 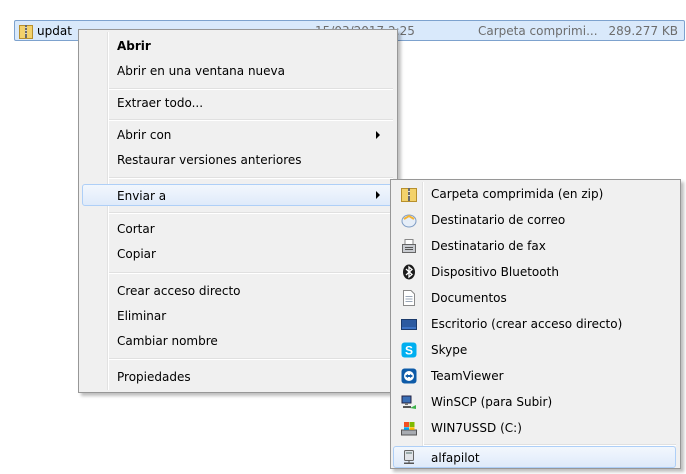 What do you see at coordinates (179, 291) in the screenshot?
I see `menu-item-create-shortcut-label: Crear acceso directo` at bounding box center [179, 291].